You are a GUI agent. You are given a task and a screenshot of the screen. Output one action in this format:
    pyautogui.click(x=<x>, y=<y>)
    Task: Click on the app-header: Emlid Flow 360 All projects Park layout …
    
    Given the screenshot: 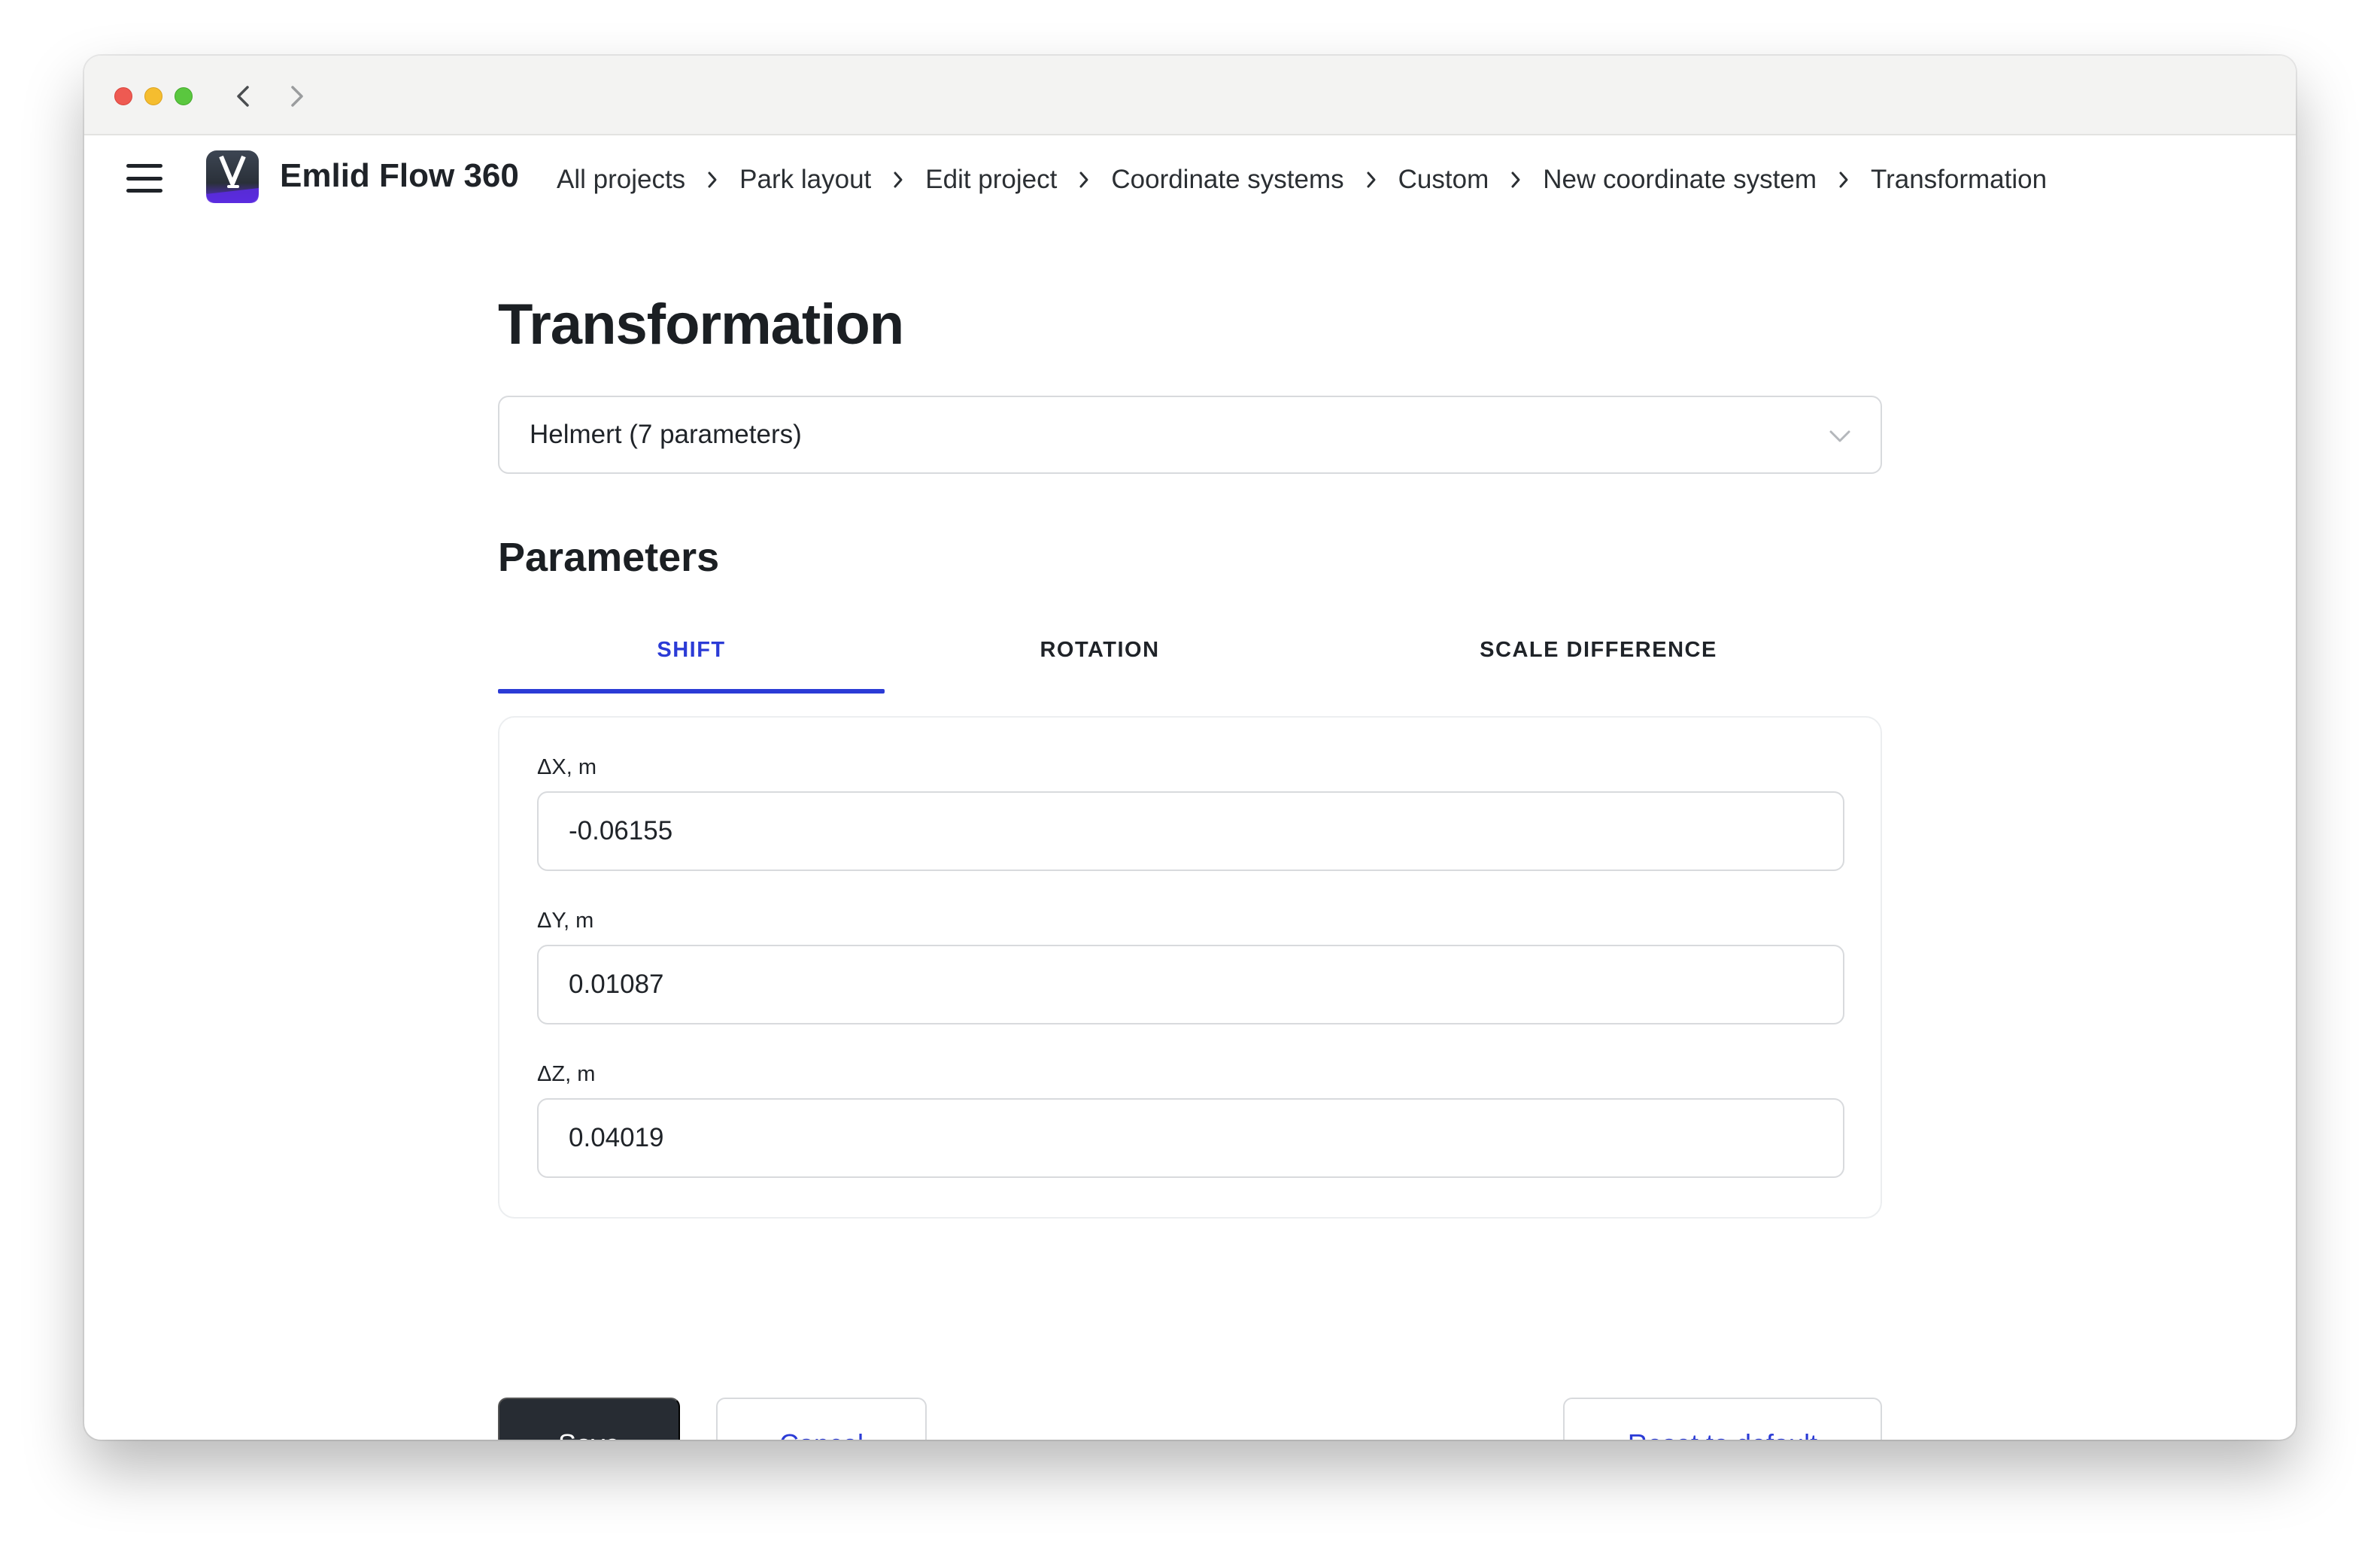 What is the action you would take?
    pyautogui.click(x=1190, y=178)
    